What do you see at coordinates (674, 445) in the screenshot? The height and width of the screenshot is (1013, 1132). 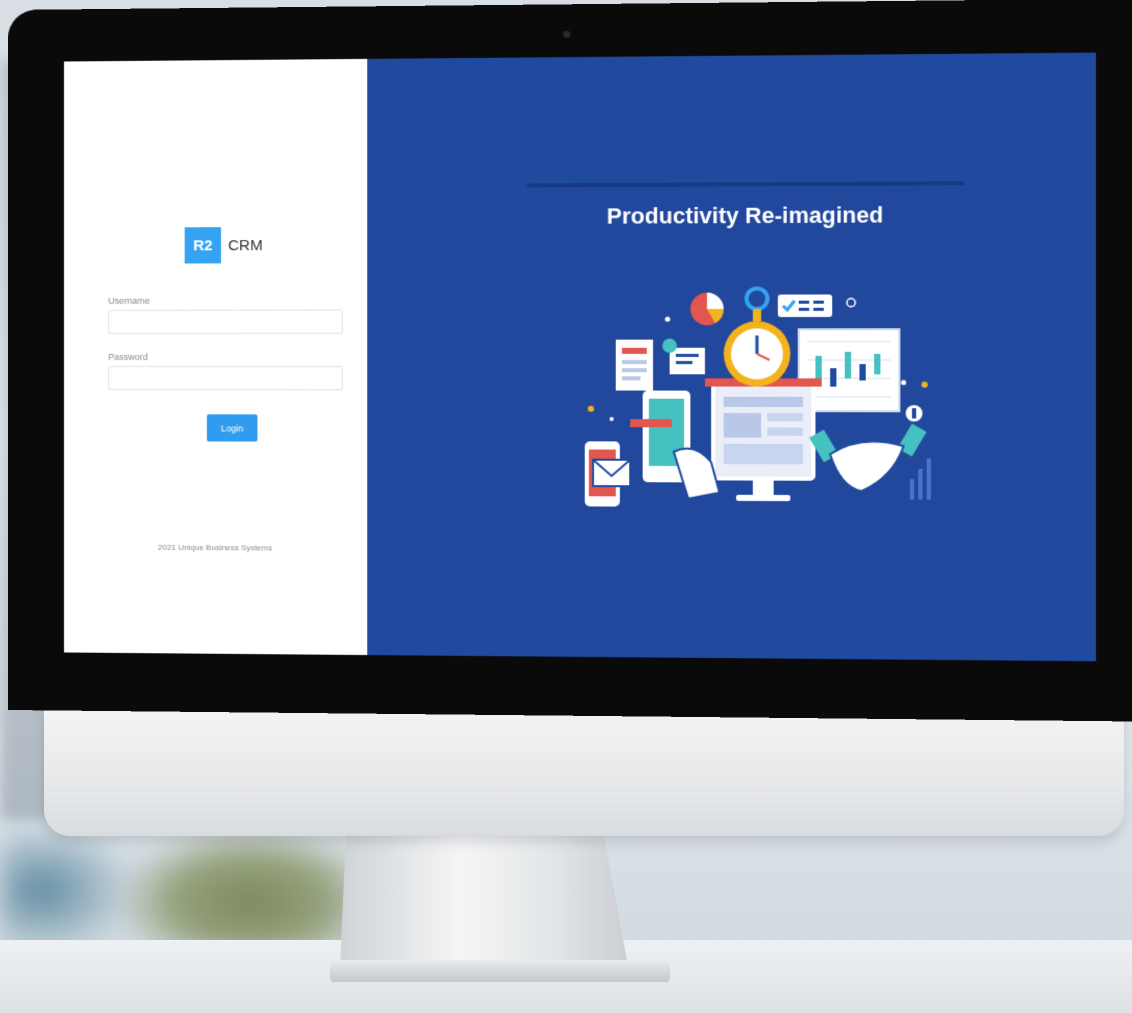 I see `tablet-hand-icon` at bounding box center [674, 445].